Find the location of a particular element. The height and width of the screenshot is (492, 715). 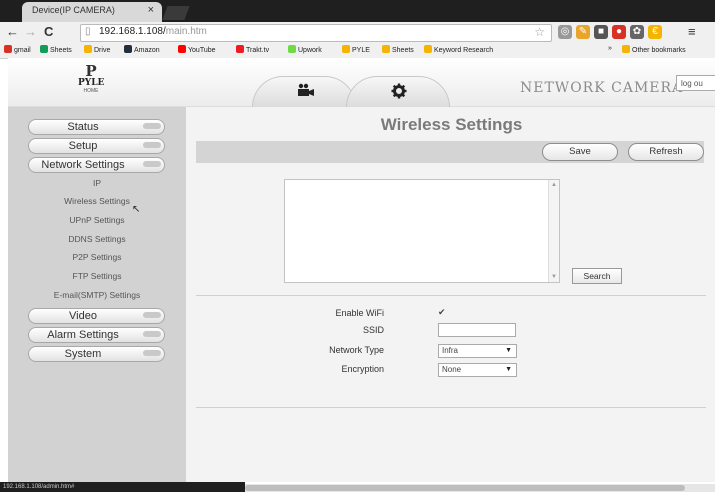

action-toolbar: Save Refresh is located at coordinates (450, 152).